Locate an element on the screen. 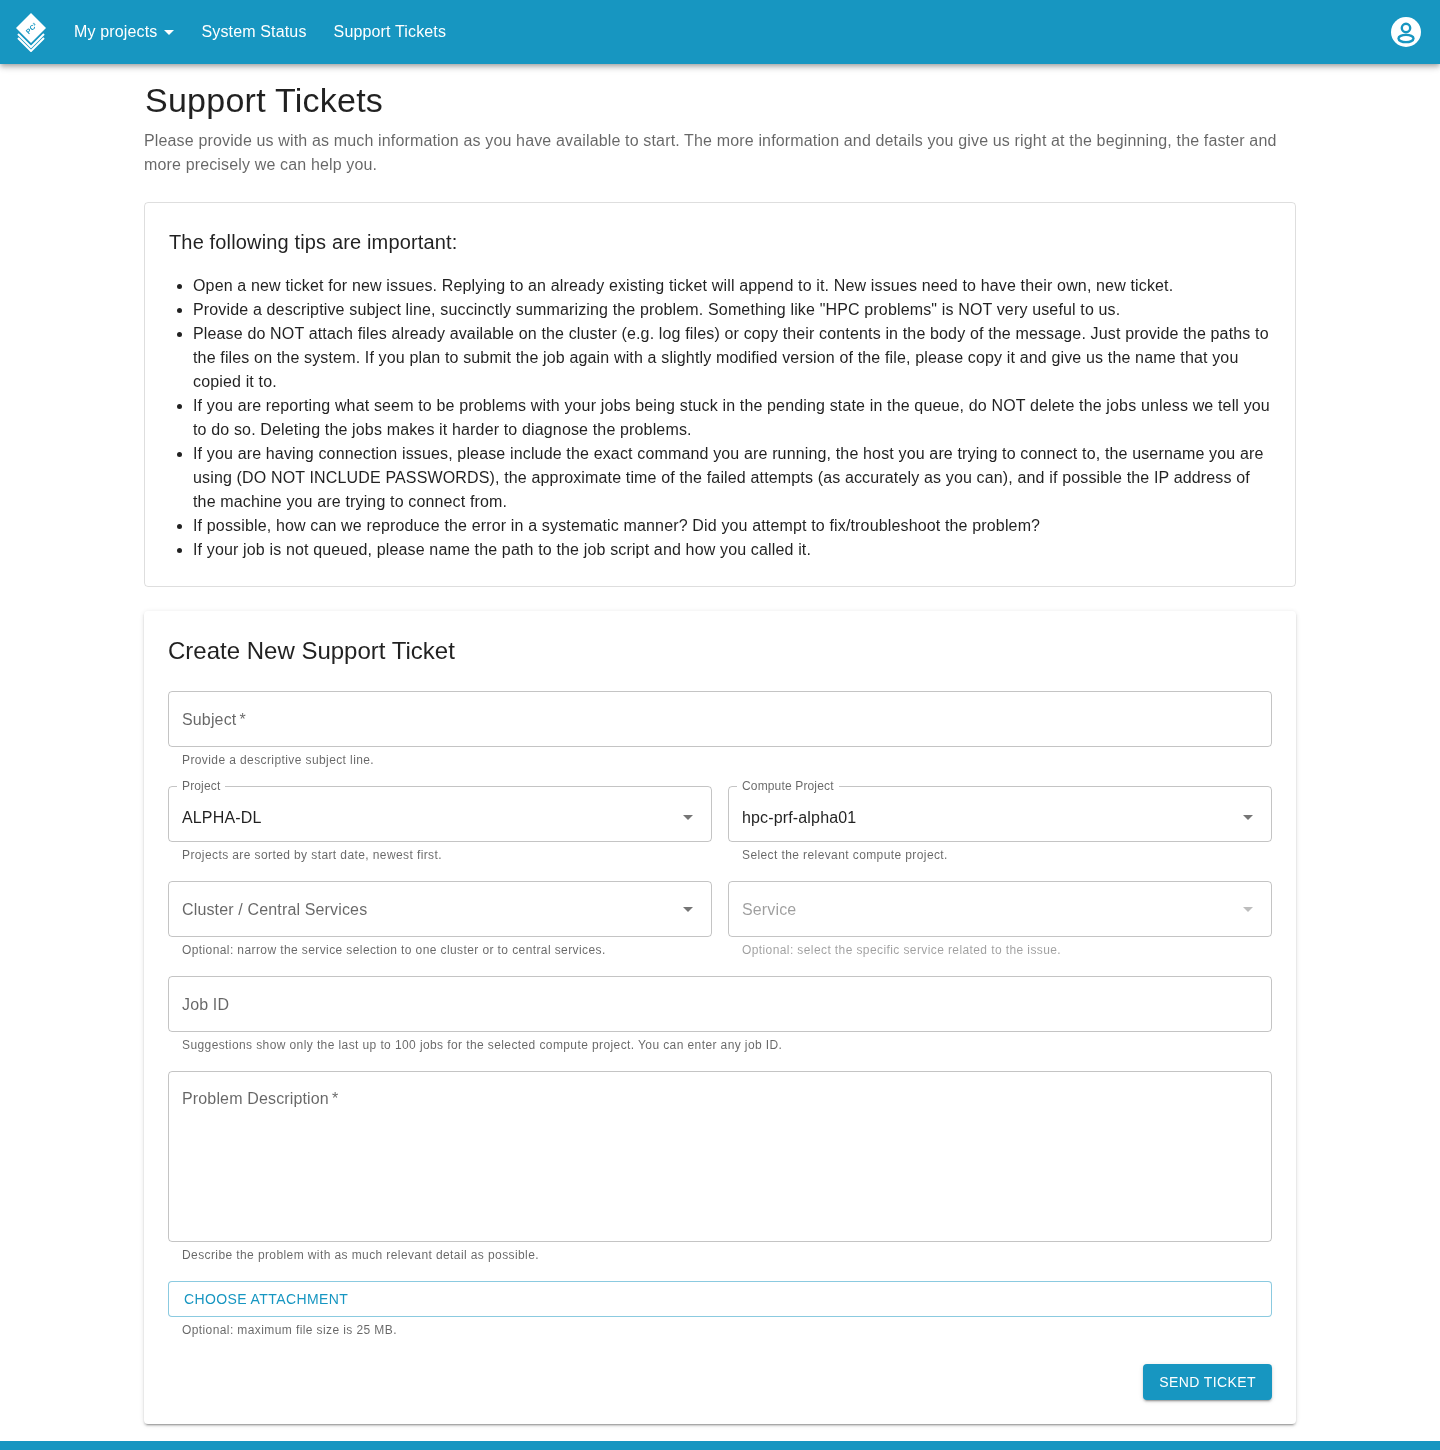 The width and height of the screenshot is (1440, 1450). tip-text: If possible, how can we reproduce the error in a systematic manner? Did you attempt to fix/troubleshoot the problem? is located at coordinates (617, 526).